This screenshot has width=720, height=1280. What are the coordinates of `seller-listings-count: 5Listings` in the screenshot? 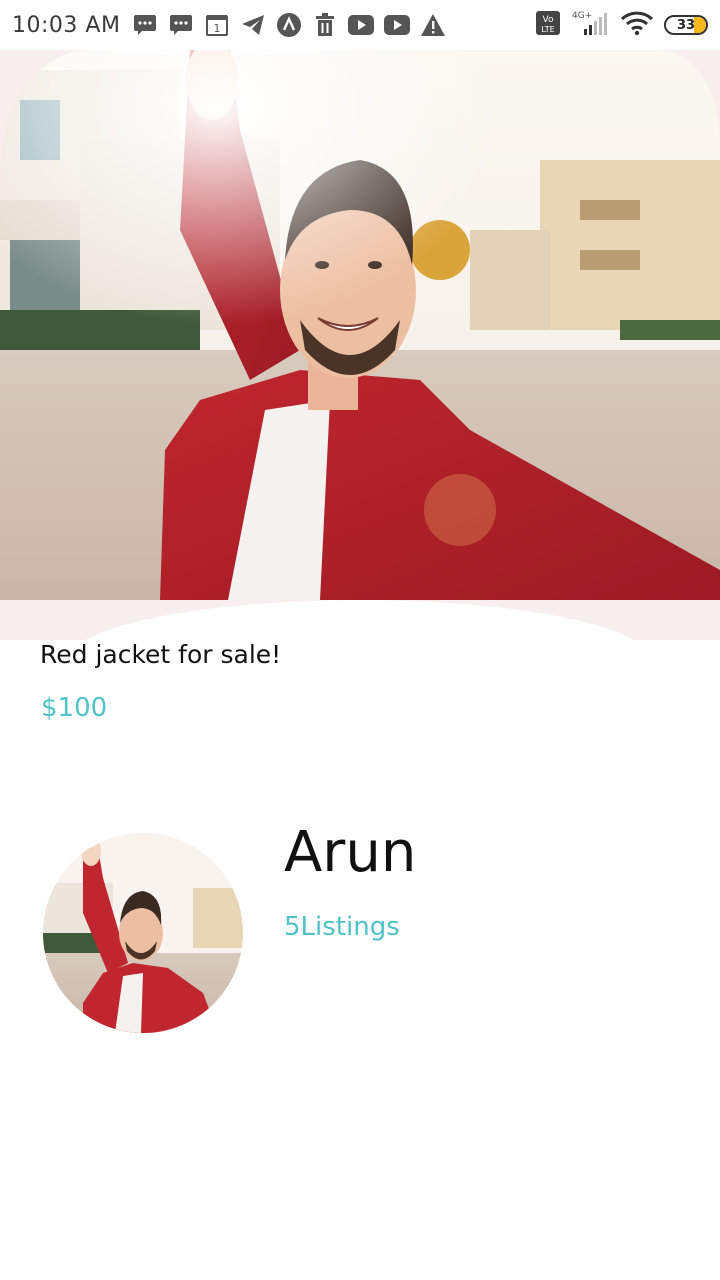 It's located at (342, 927).